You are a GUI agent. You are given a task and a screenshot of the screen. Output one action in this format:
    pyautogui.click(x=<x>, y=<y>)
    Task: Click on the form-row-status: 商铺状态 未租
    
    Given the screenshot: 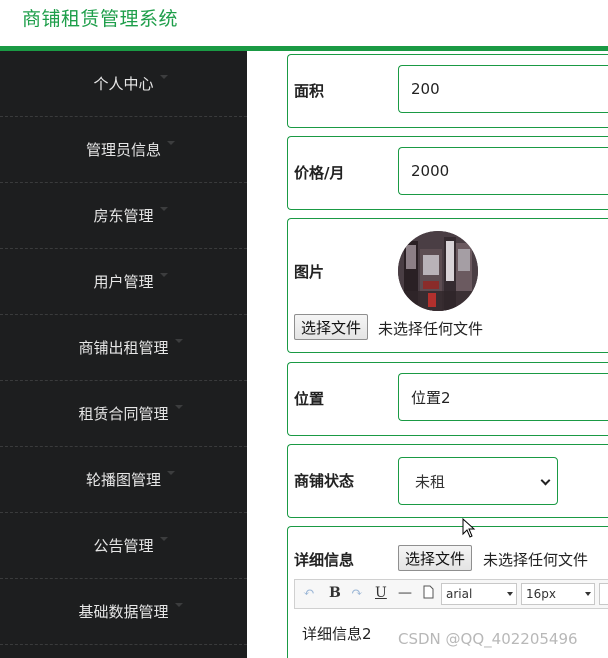 What is the action you would take?
    pyautogui.click(x=447, y=481)
    